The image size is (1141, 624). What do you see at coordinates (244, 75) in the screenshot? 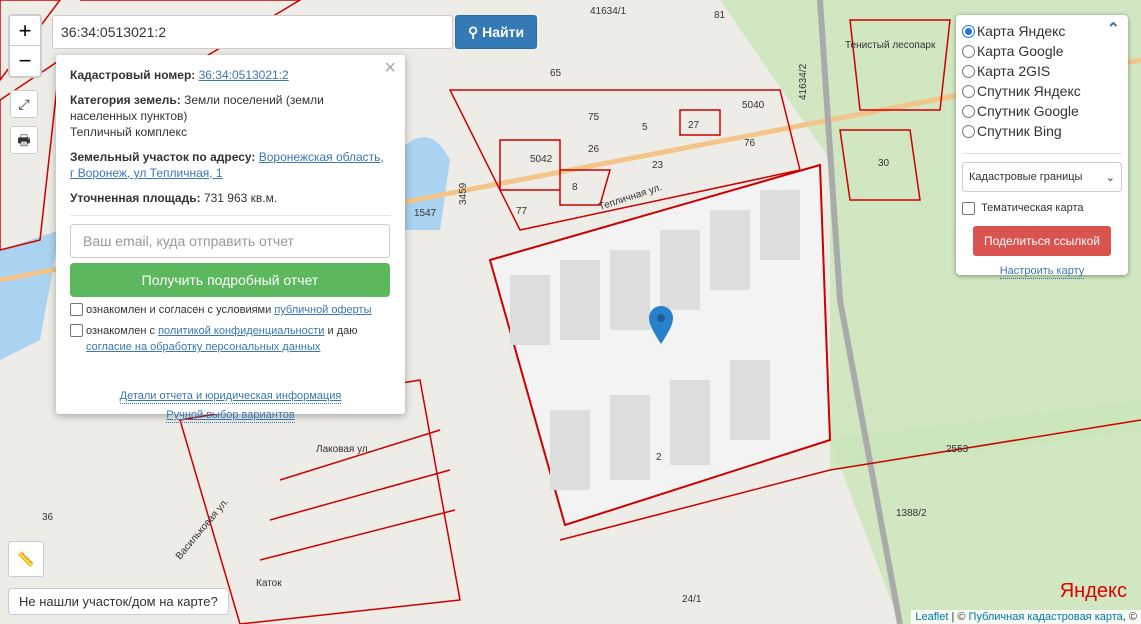
I see `cad-number-link: 36:34:0513021:2` at bounding box center [244, 75].